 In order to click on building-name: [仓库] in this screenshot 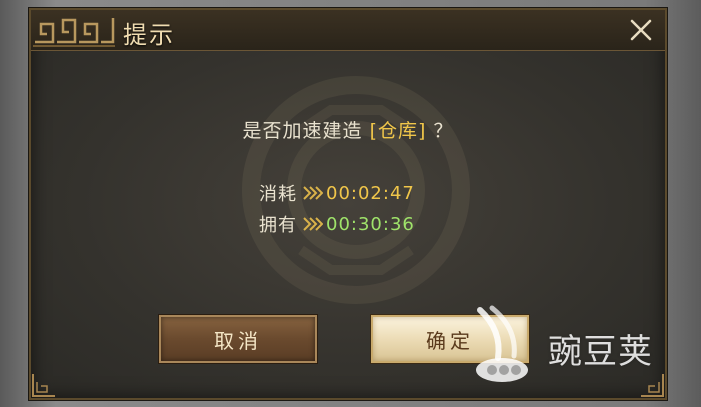, I will do `click(398, 131)`.